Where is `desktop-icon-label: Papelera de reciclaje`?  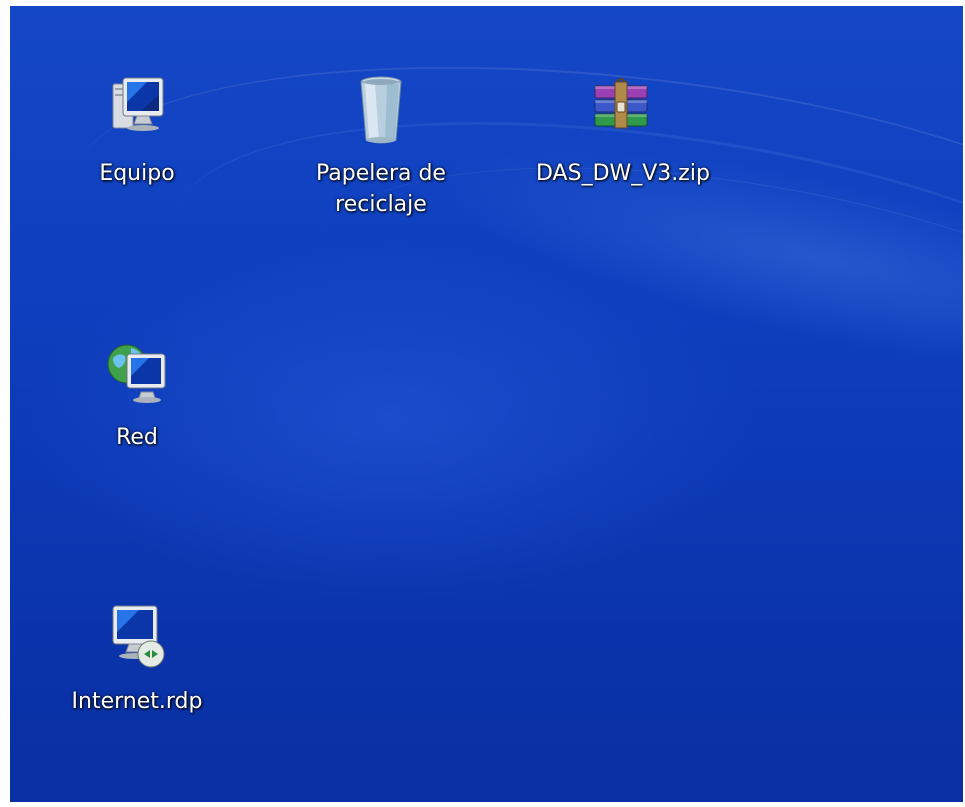 desktop-icon-label: Papelera de reciclaje is located at coordinates (381, 189).